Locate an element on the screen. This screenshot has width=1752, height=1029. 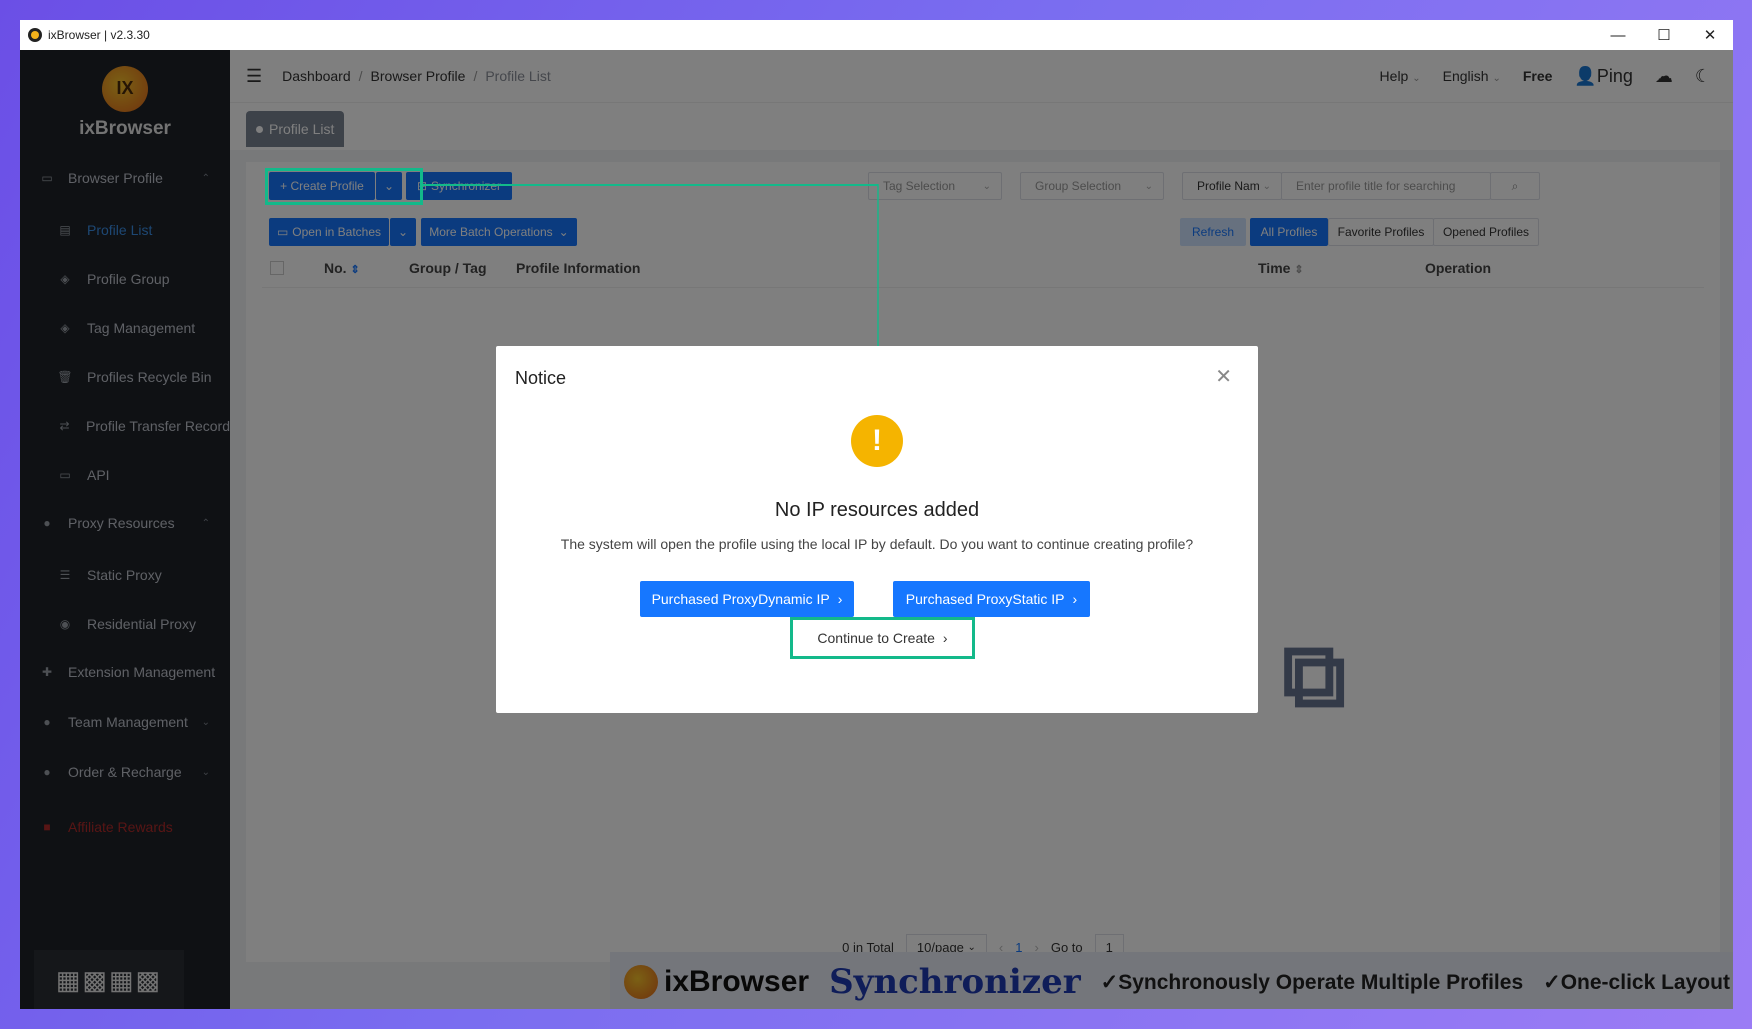
dialog-title: Notice is located at coordinates (541, 378).